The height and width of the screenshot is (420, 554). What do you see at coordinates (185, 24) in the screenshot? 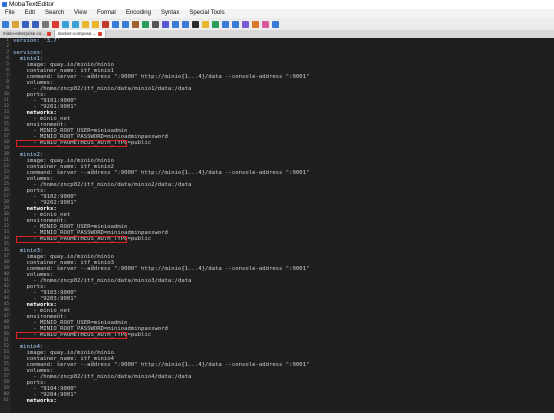
I see `bookmark-icon` at bounding box center [185, 24].